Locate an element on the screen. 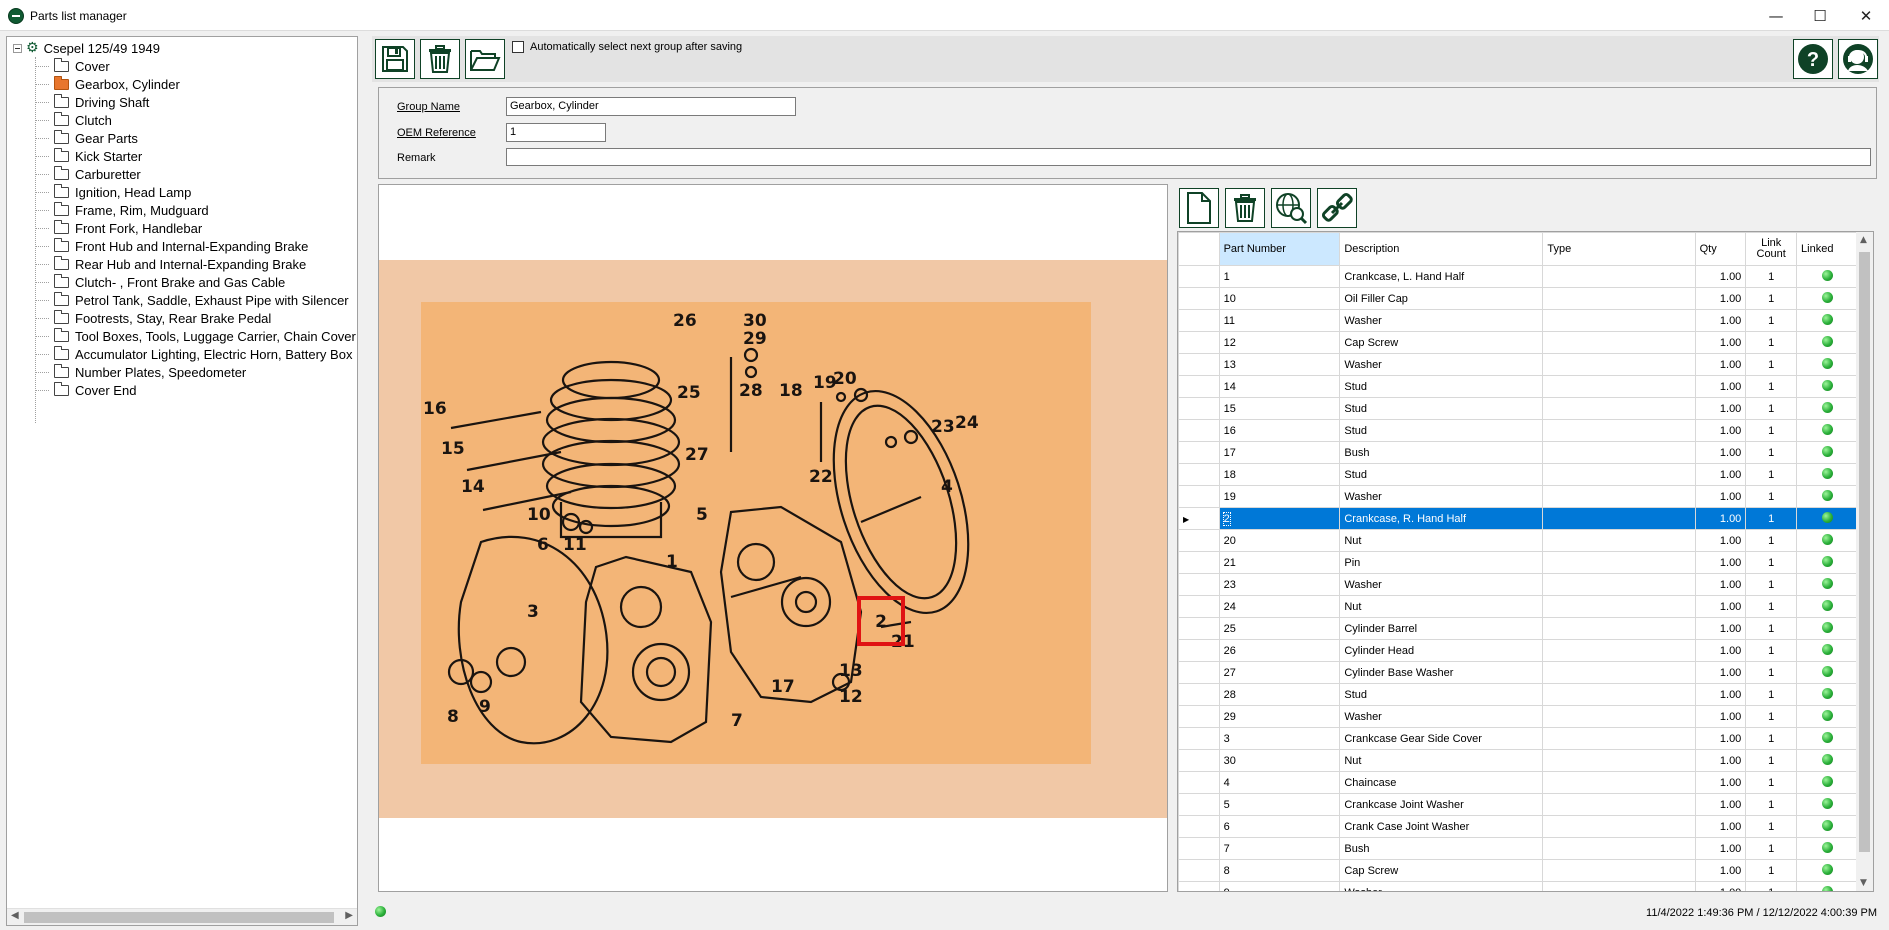  tree-item: Gear Parts is located at coordinates (86, 138).